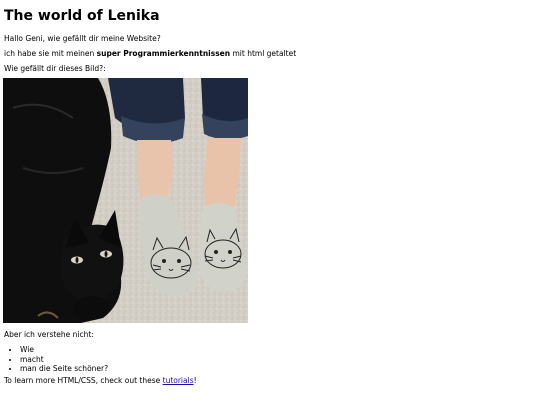  Describe the element at coordinates (263, 53) in the screenshot. I see `intro-after: mit html getaltet` at that location.